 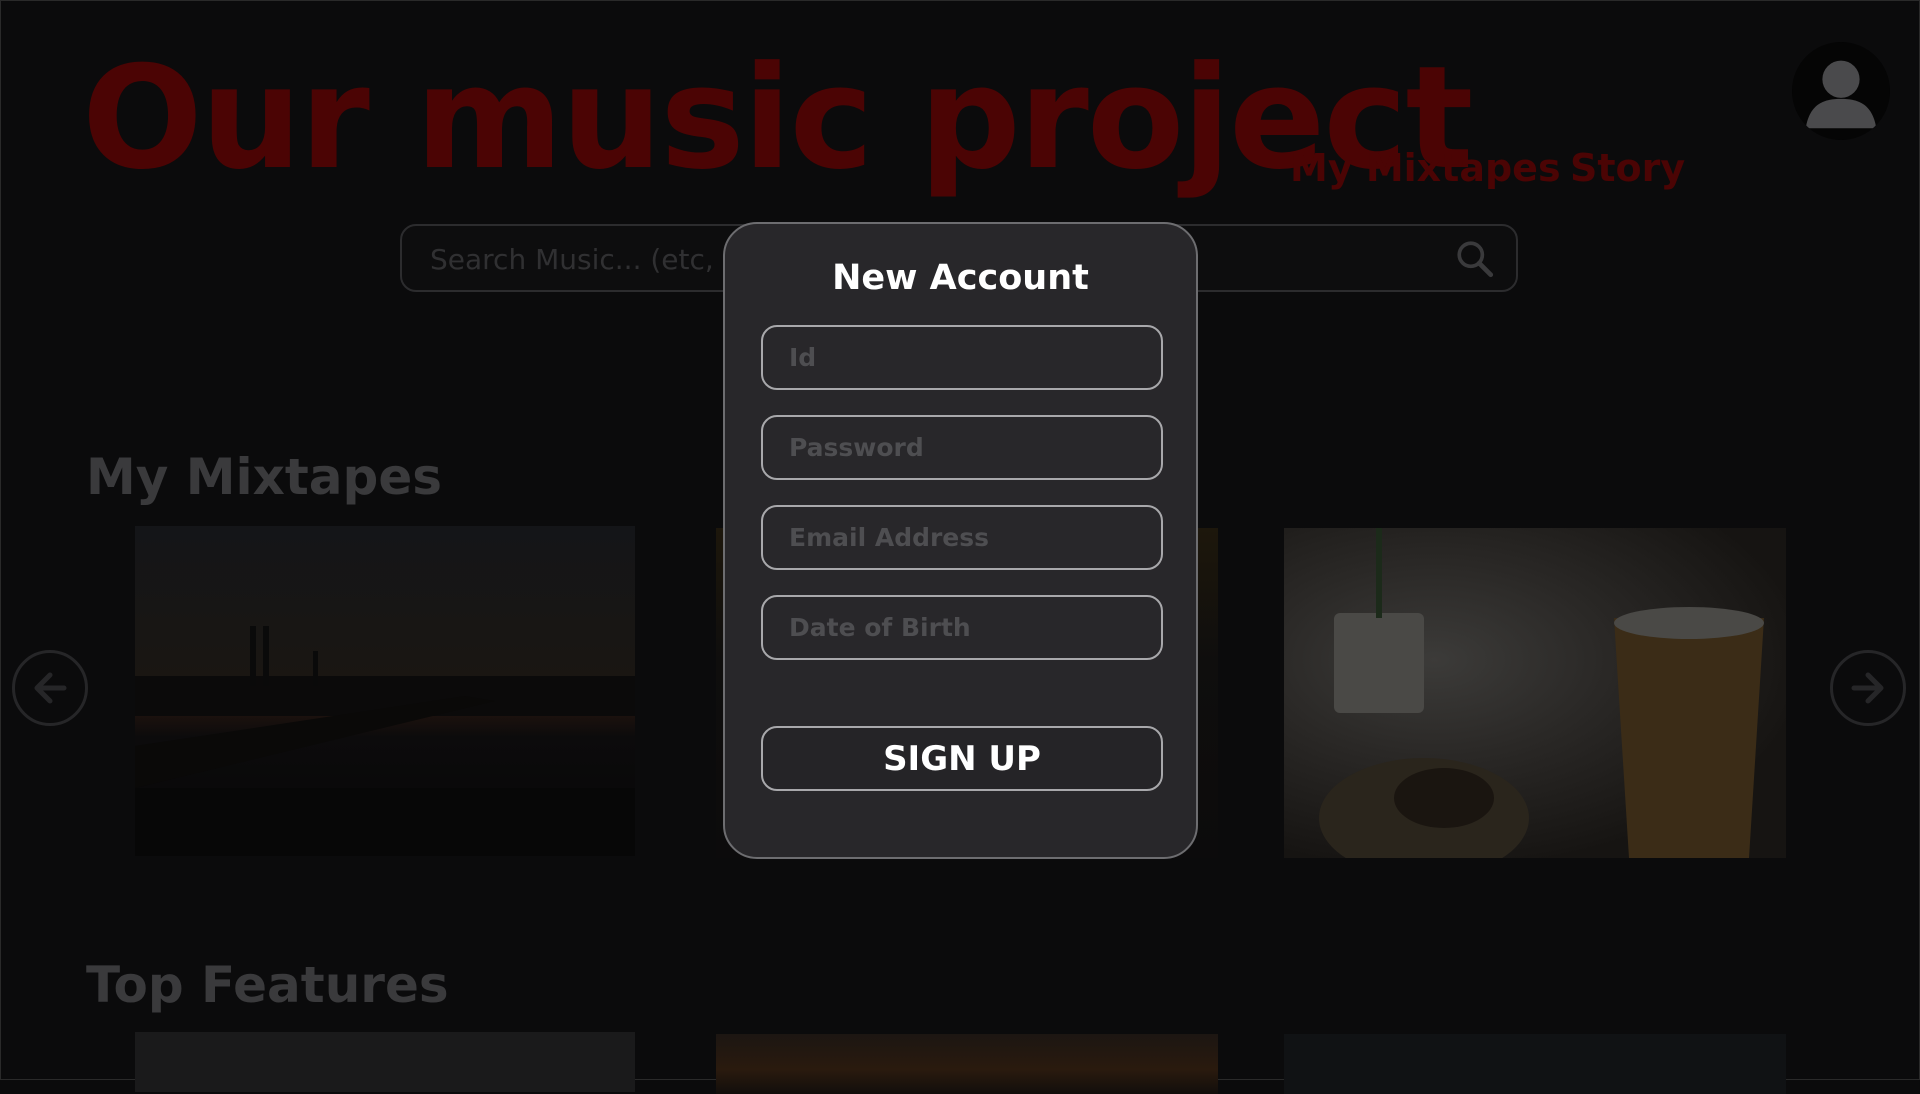 I want to click on new-account-modal: New Account SIGN UP, so click(x=960, y=540).